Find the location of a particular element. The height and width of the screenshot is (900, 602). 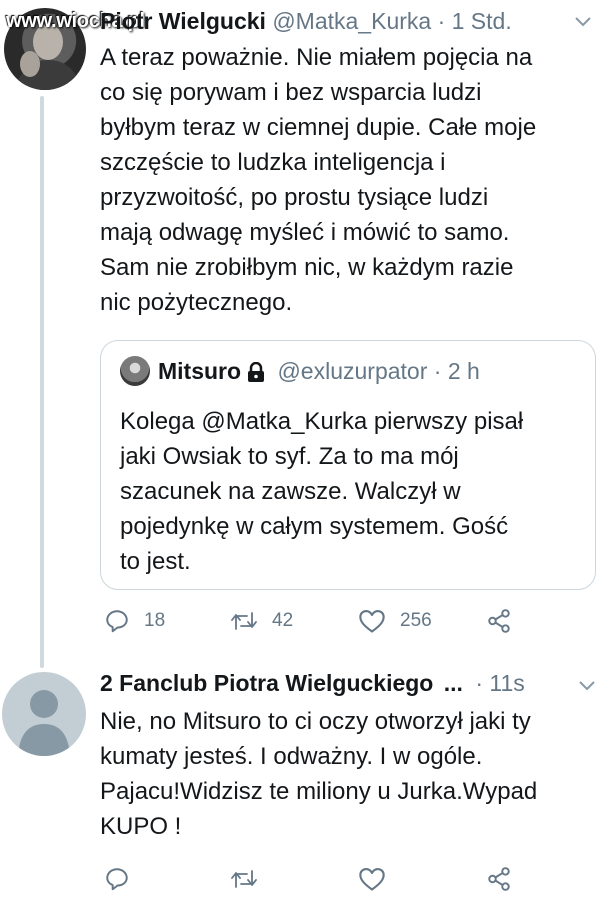

tweet-header: 2 Fanclub Piotra Wielguckiego ... · 11s is located at coordinates (312, 683).